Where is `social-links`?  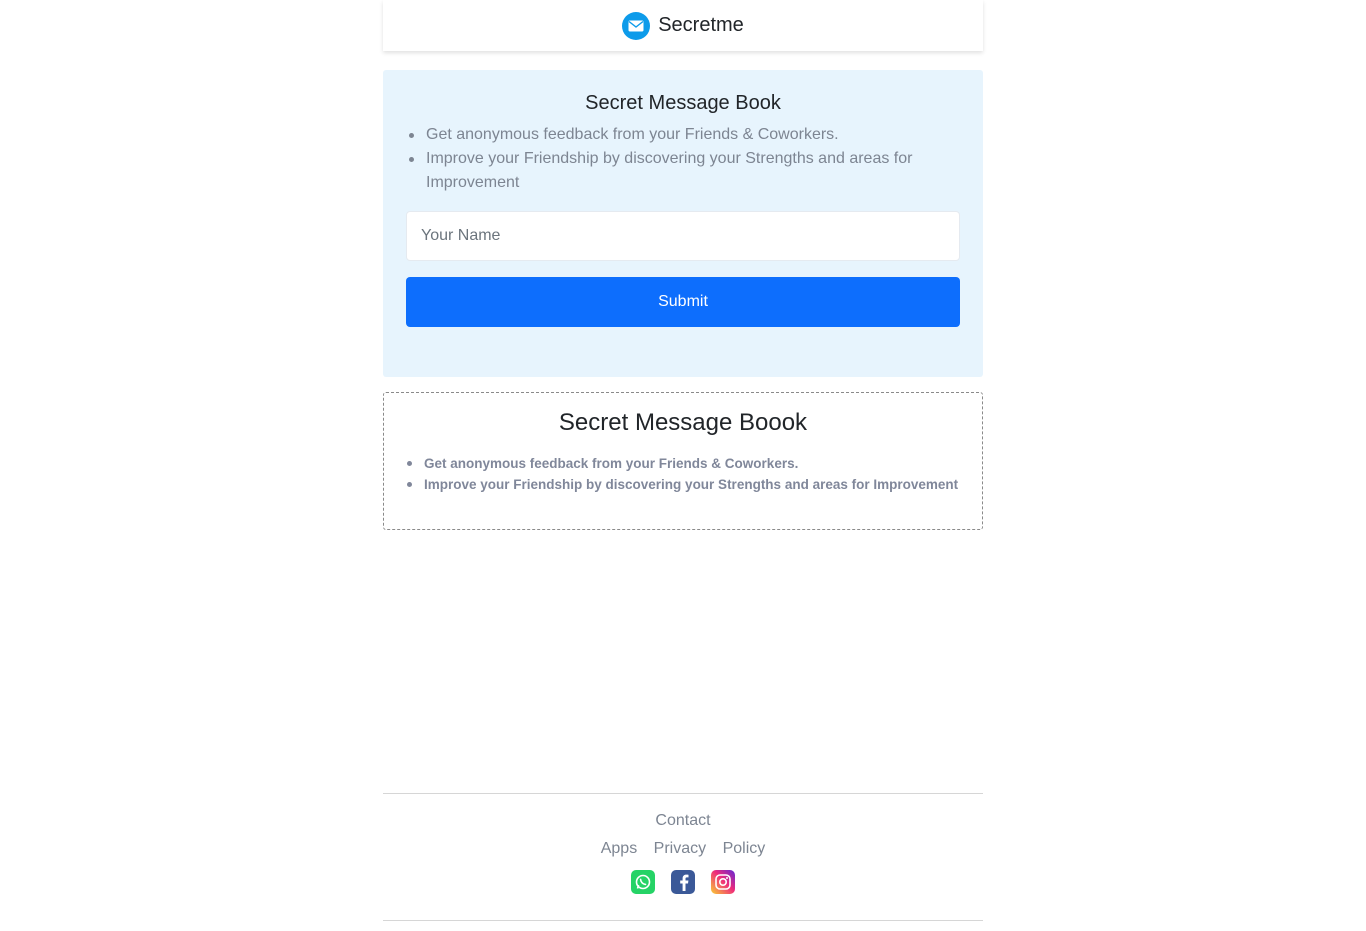
social-links is located at coordinates (683, 882).